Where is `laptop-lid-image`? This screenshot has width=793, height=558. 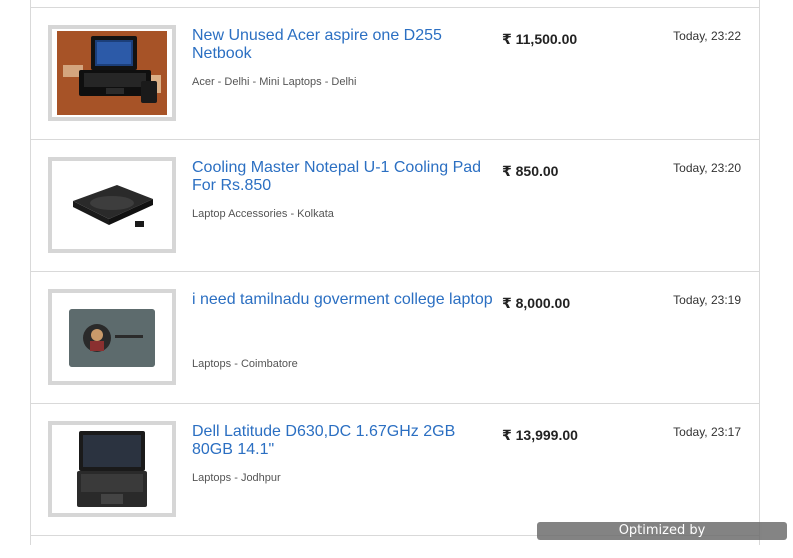
laptop-lid-image is located at coordinates (112, 337).